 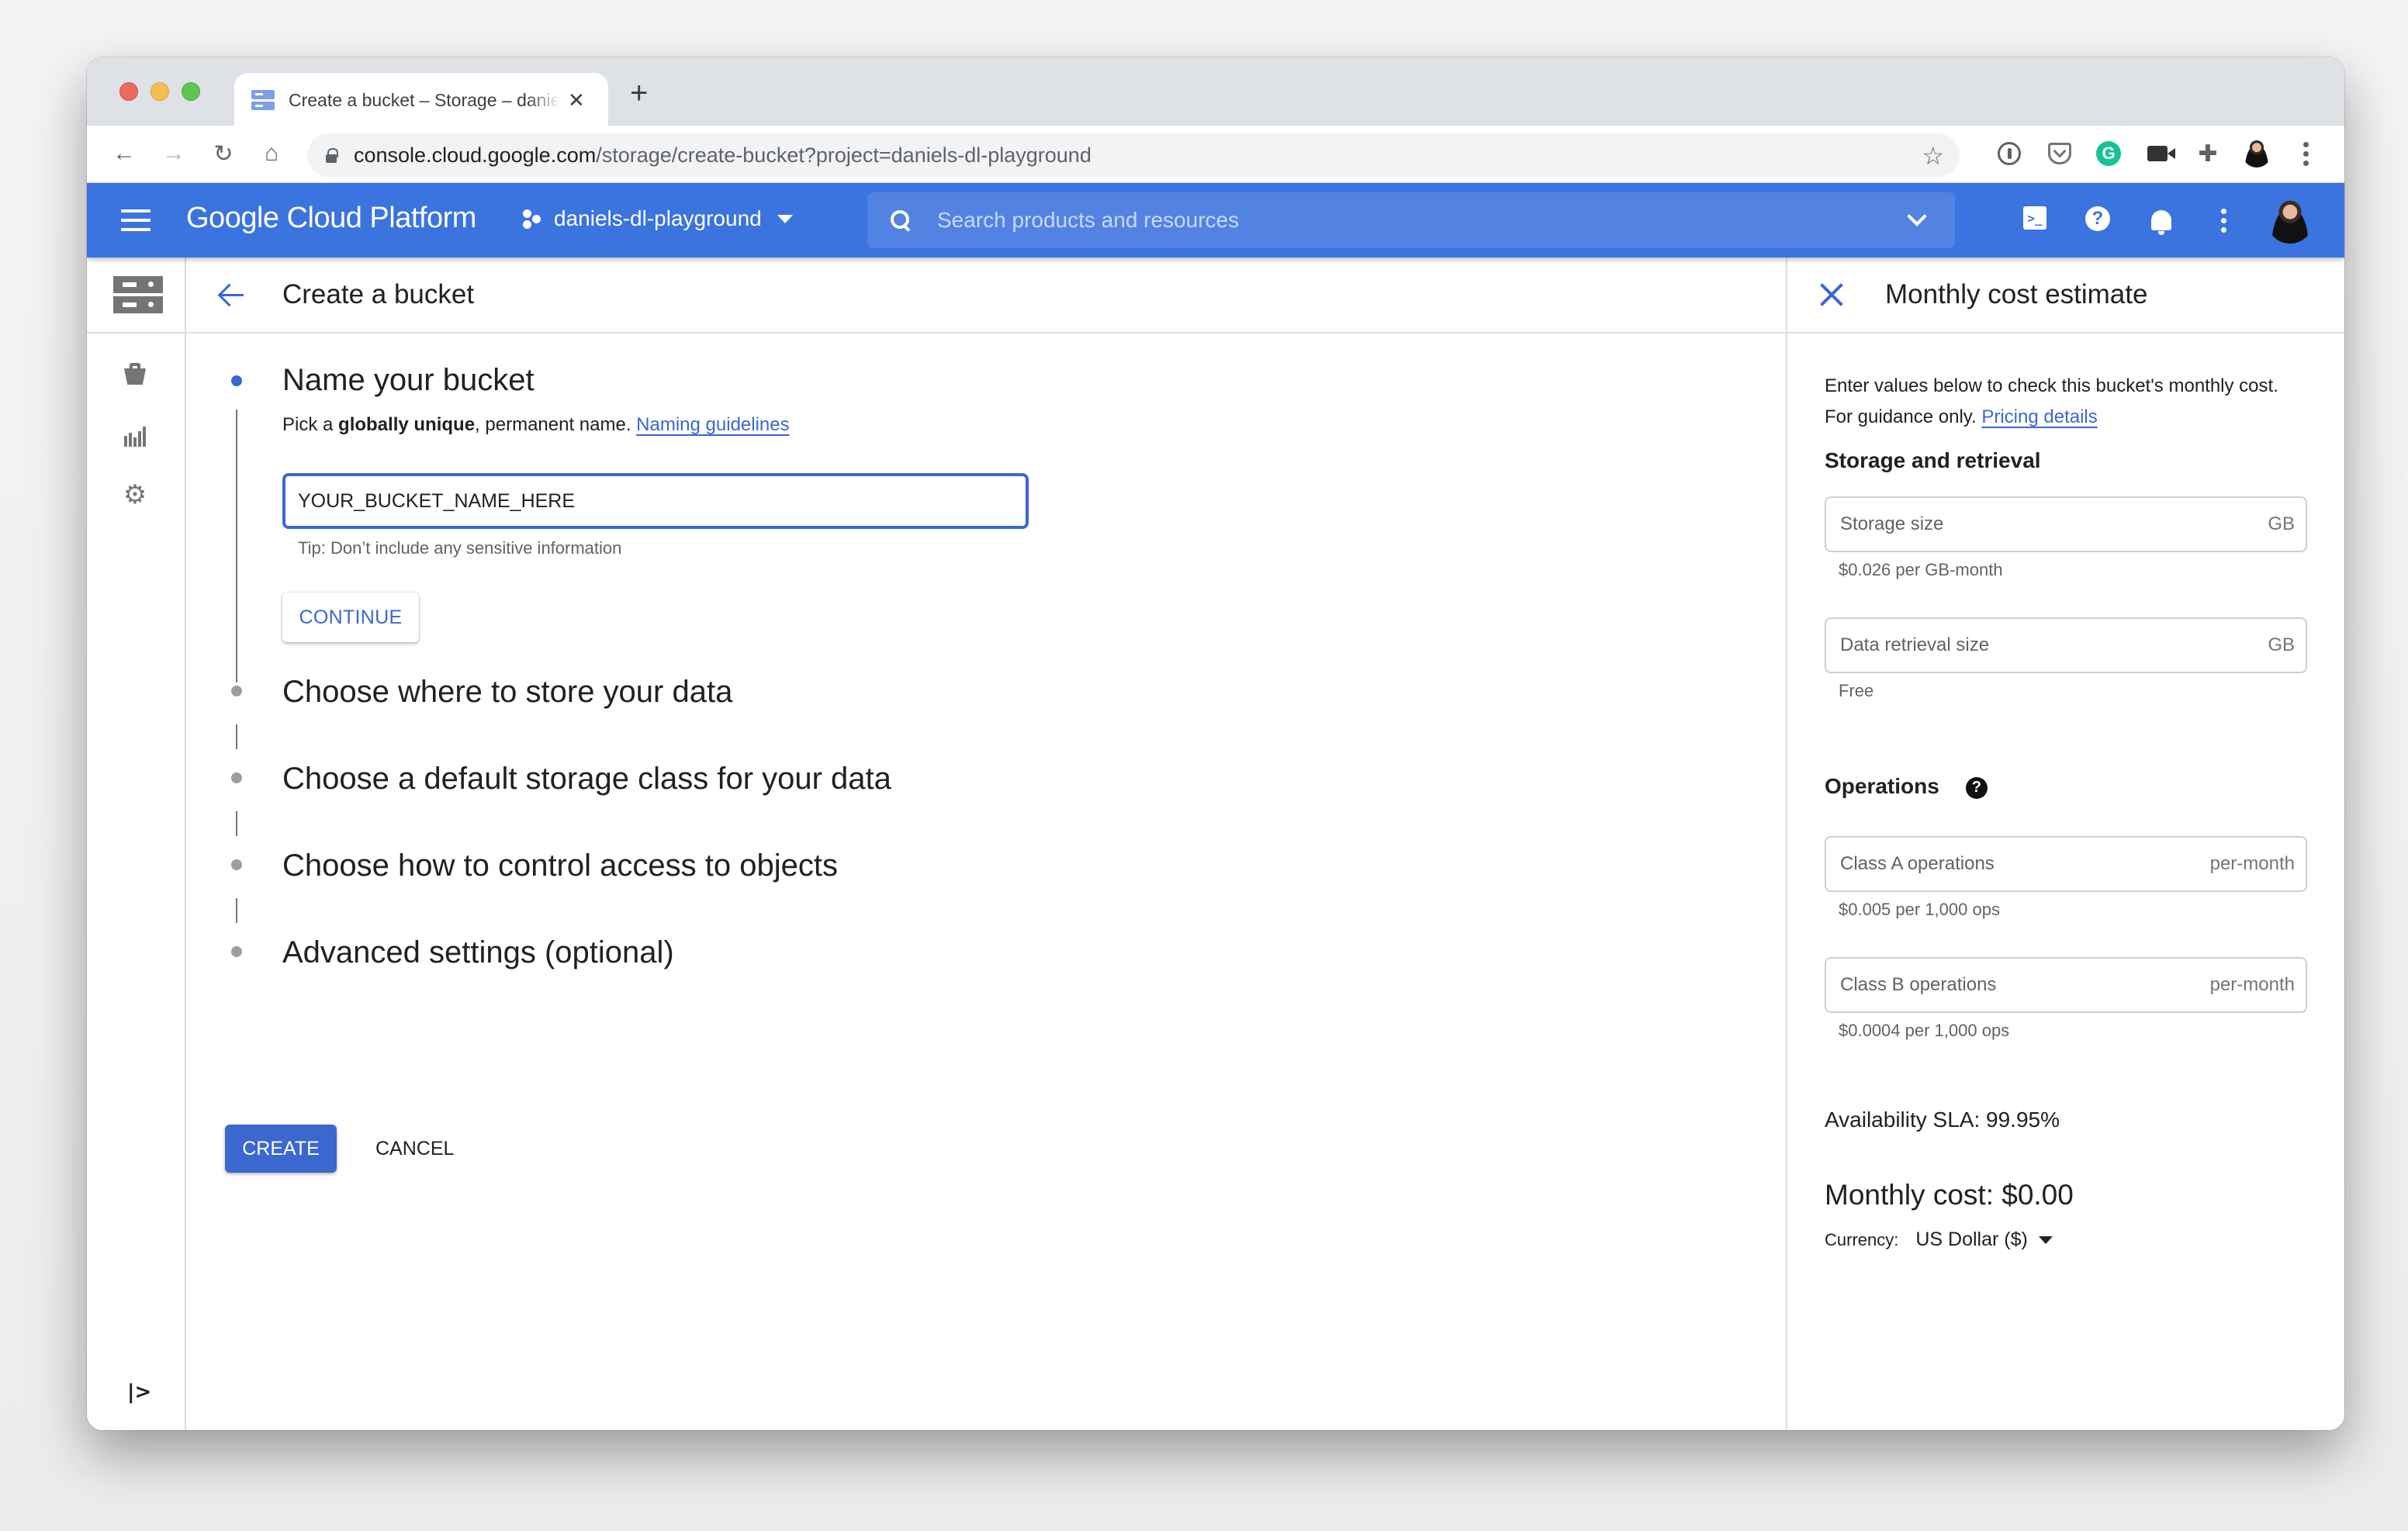 I want to click on step-title: Name your bucket, so click(x=796, y=380).